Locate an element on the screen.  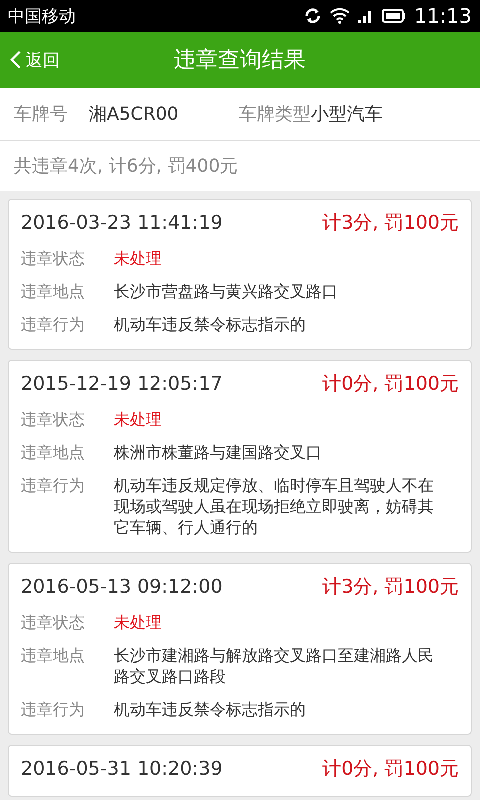
wifi-icon is located at coordinates (340, 16).